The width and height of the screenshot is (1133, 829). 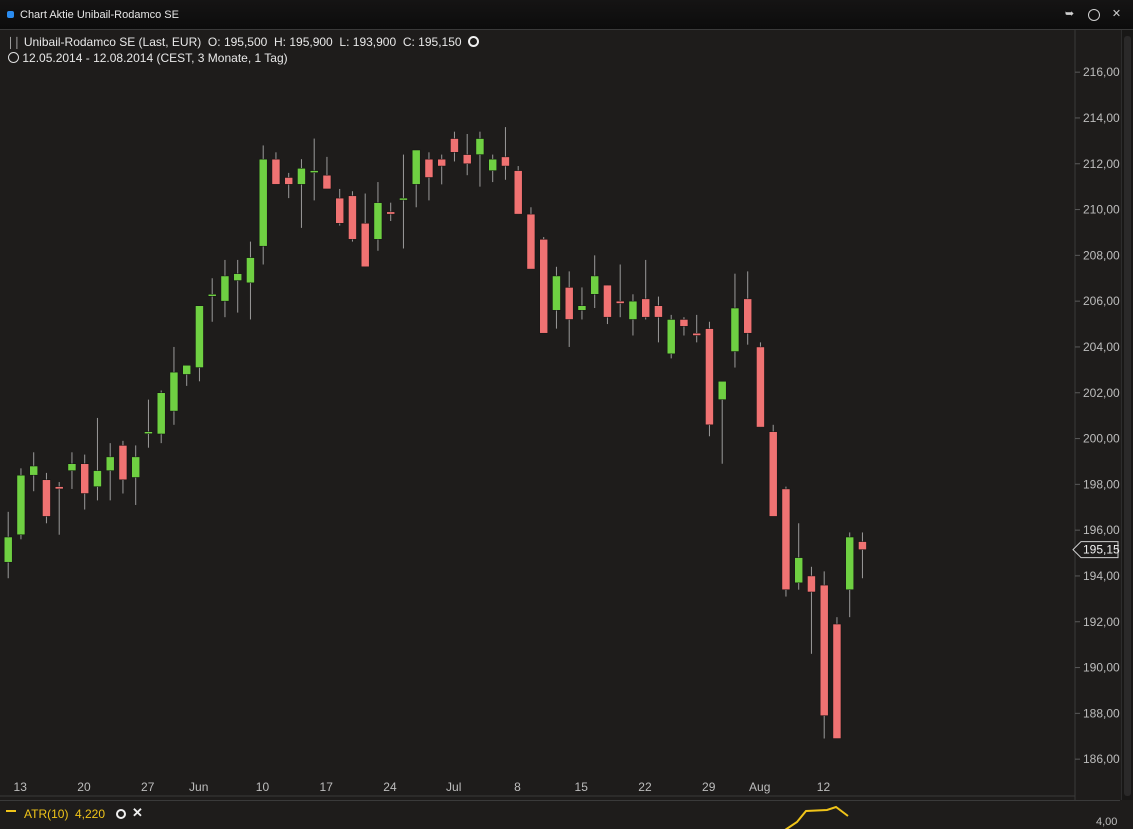 What do you see at coordinates (645, 787) in the screenshot?
I see `x-tick-label: 22` at bounding box center [645, 787].